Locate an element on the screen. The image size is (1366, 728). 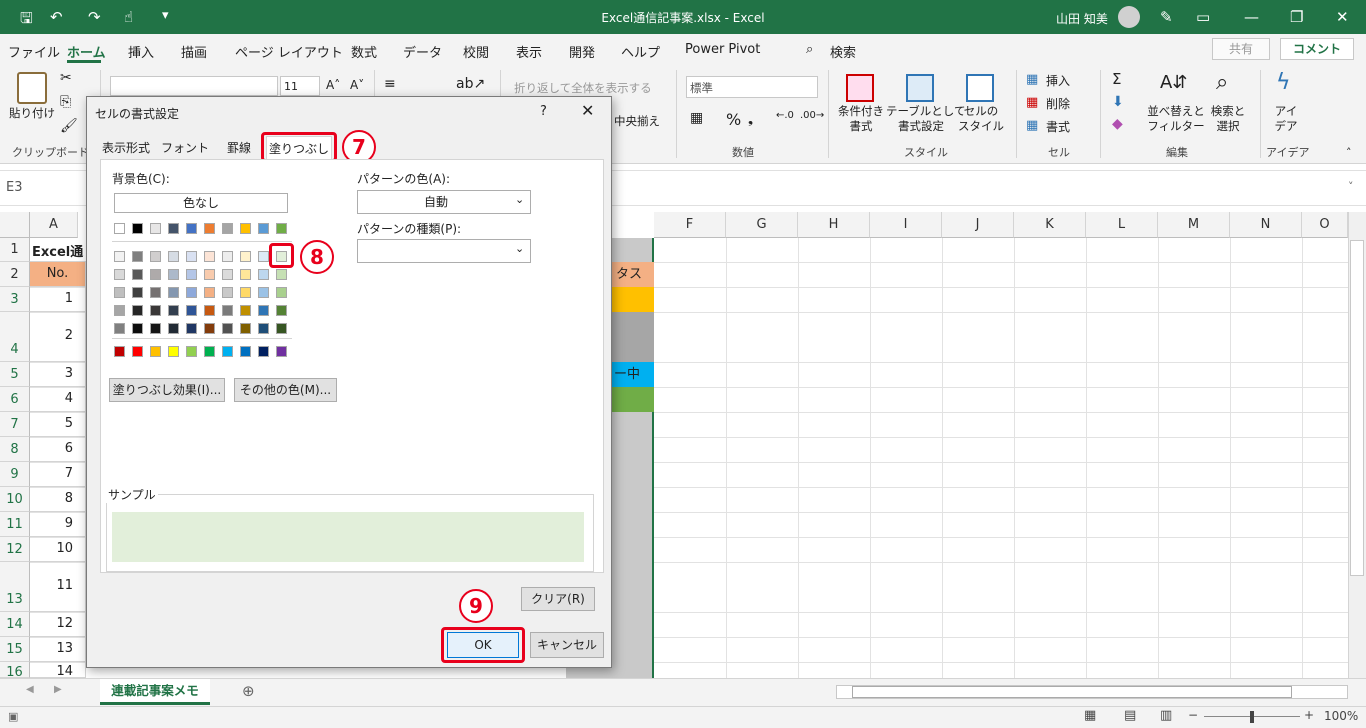
column-header-i: I is located at coordinates (906, 225).